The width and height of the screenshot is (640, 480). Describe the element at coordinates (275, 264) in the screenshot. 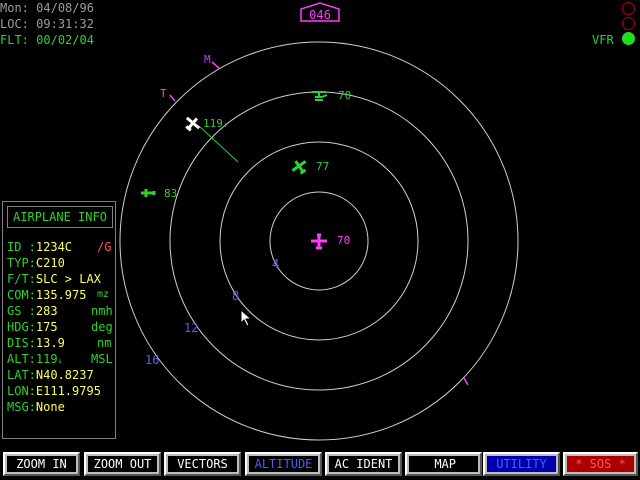

I see `range-label-4: 4` at that location.